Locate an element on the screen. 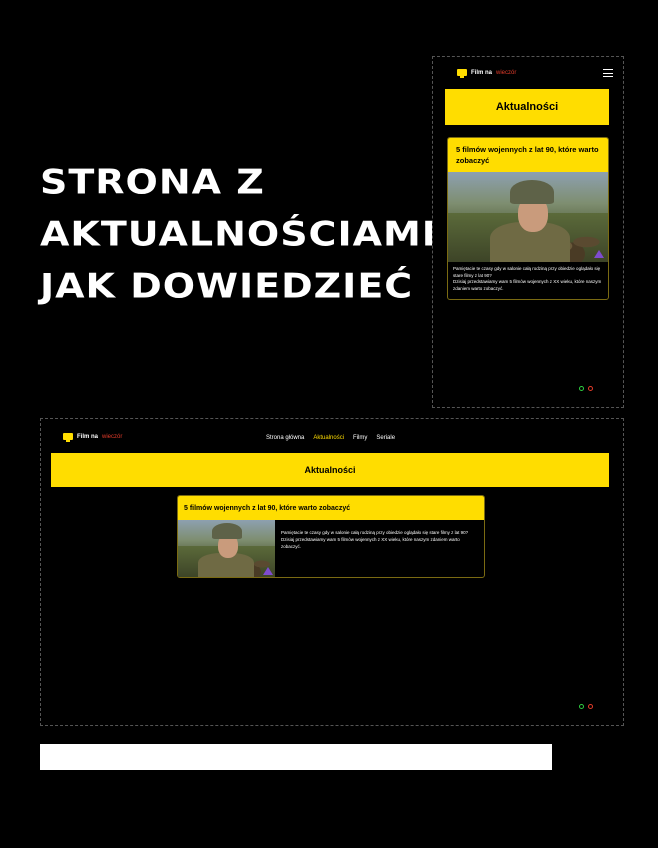 This screenshot has width=658, height=848. mobile-header: Film na wieczór is located at coordinates (487, 73).